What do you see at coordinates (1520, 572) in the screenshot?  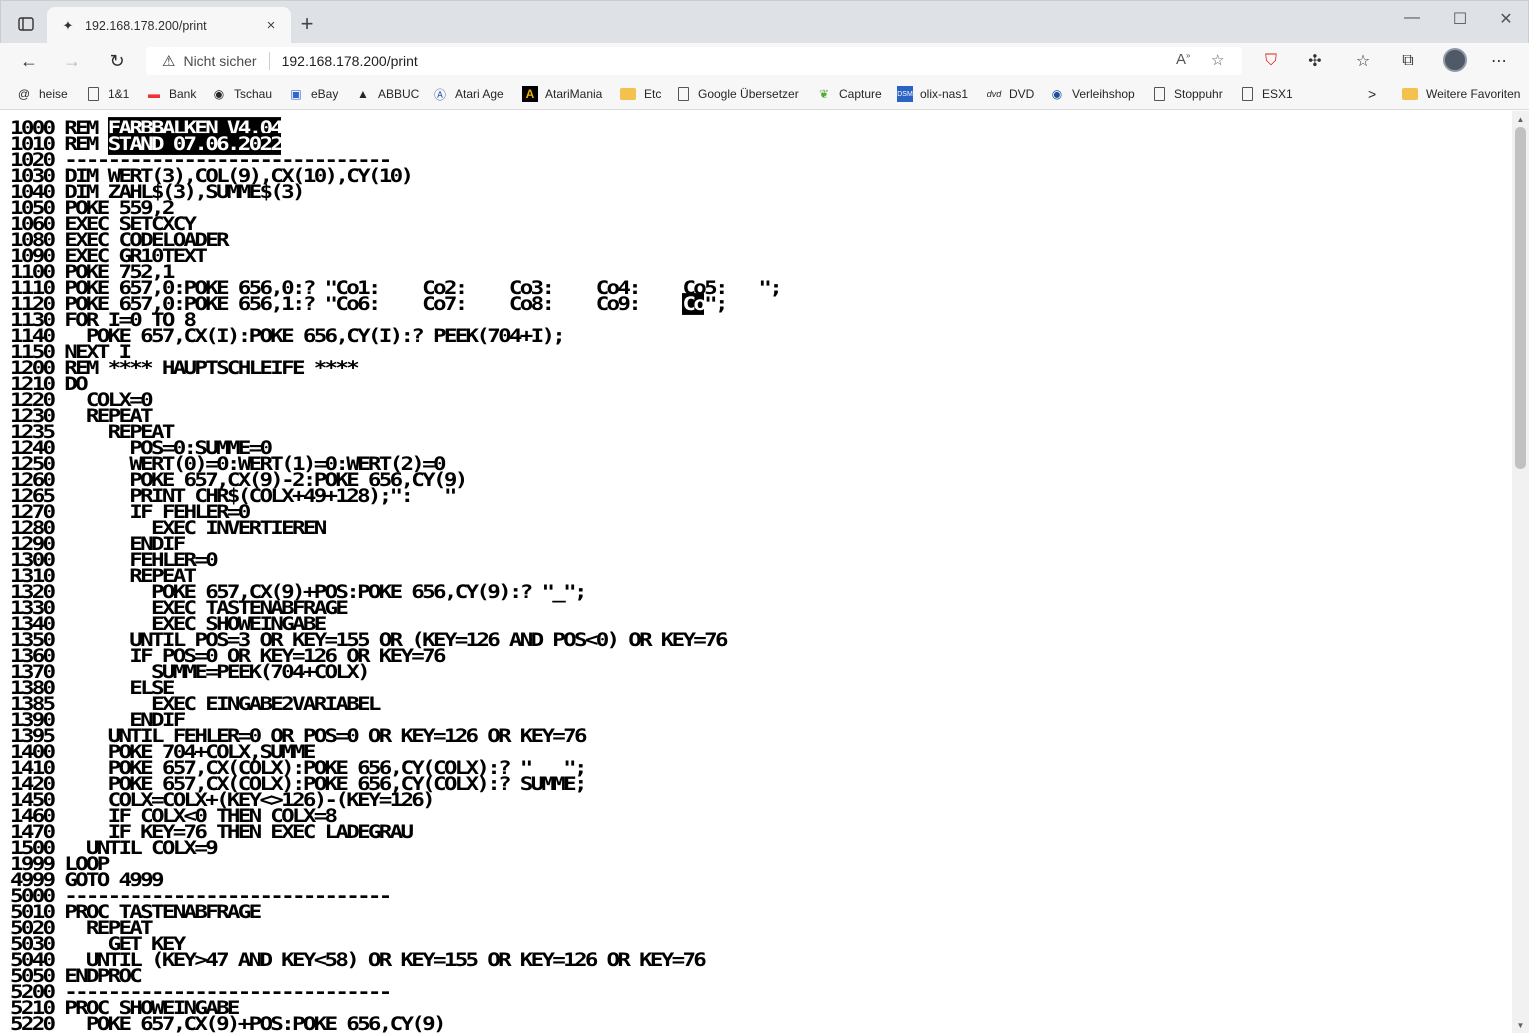 I see `vertical-scrollbar: ▲ ▼` at bounding box center [1520, 572].